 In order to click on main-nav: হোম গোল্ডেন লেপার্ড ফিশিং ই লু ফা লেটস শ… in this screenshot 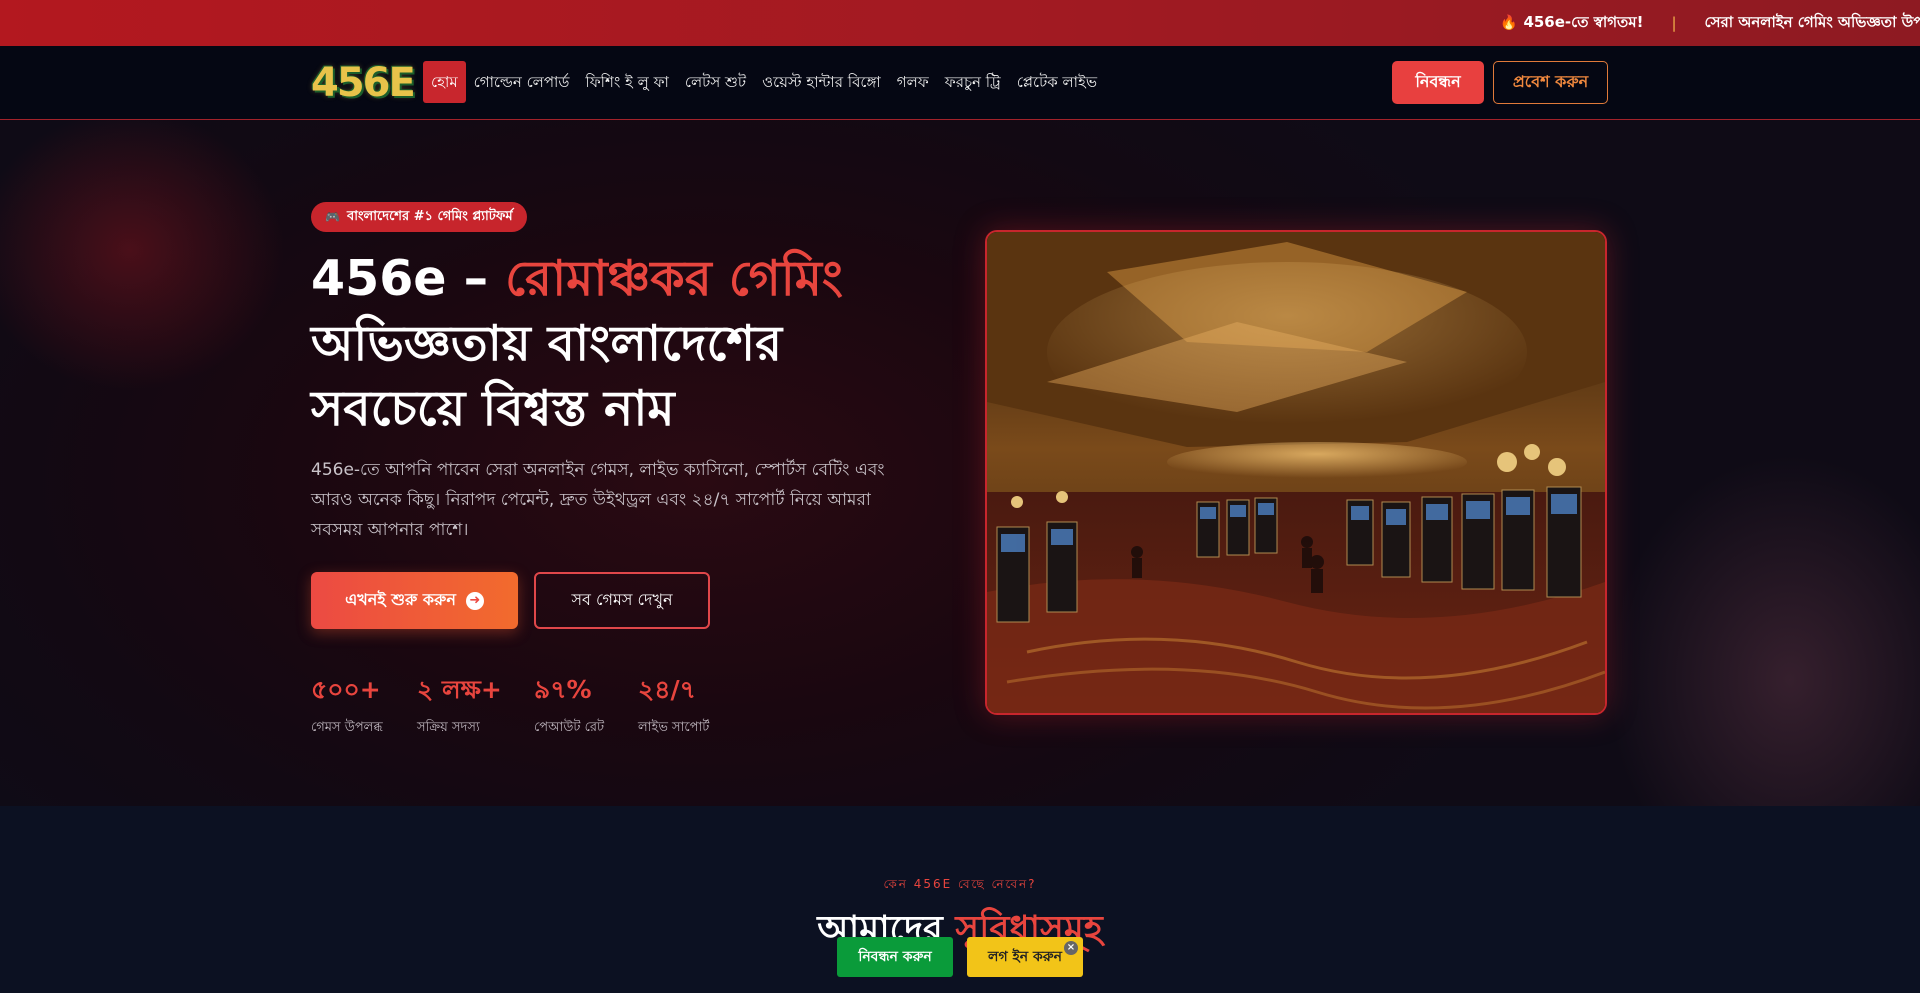, I will do `click(764, 82)`.